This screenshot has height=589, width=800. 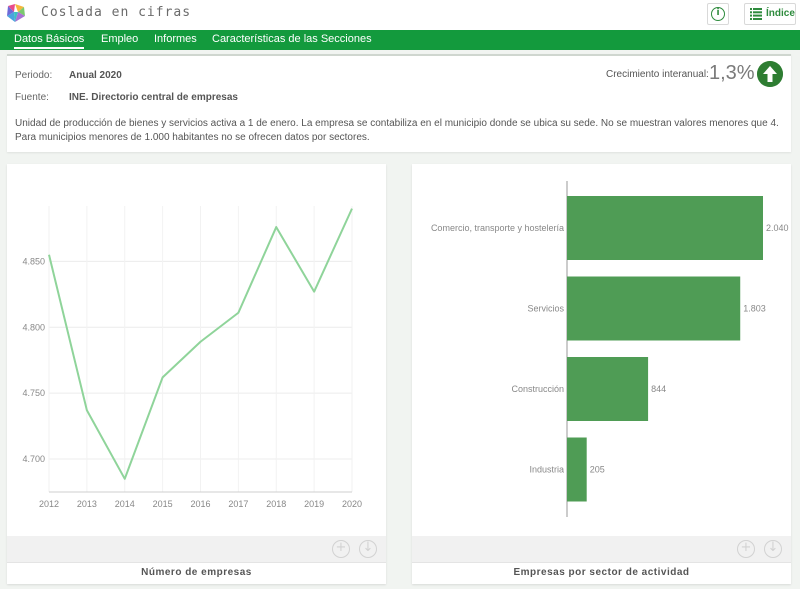 I want to click on x-tick-label: 2013, so click(x=87, y=504).